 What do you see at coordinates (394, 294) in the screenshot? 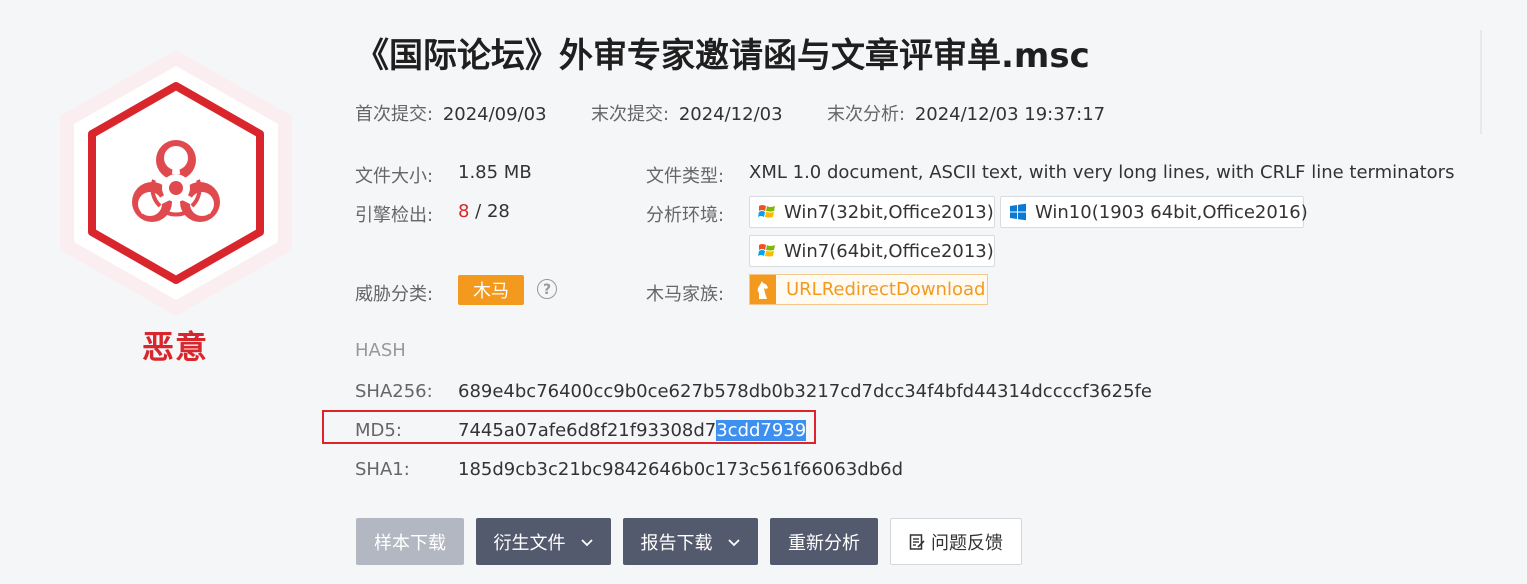
I see `threat-category-label: 威胁分类:` at bounding box center [394, 294].